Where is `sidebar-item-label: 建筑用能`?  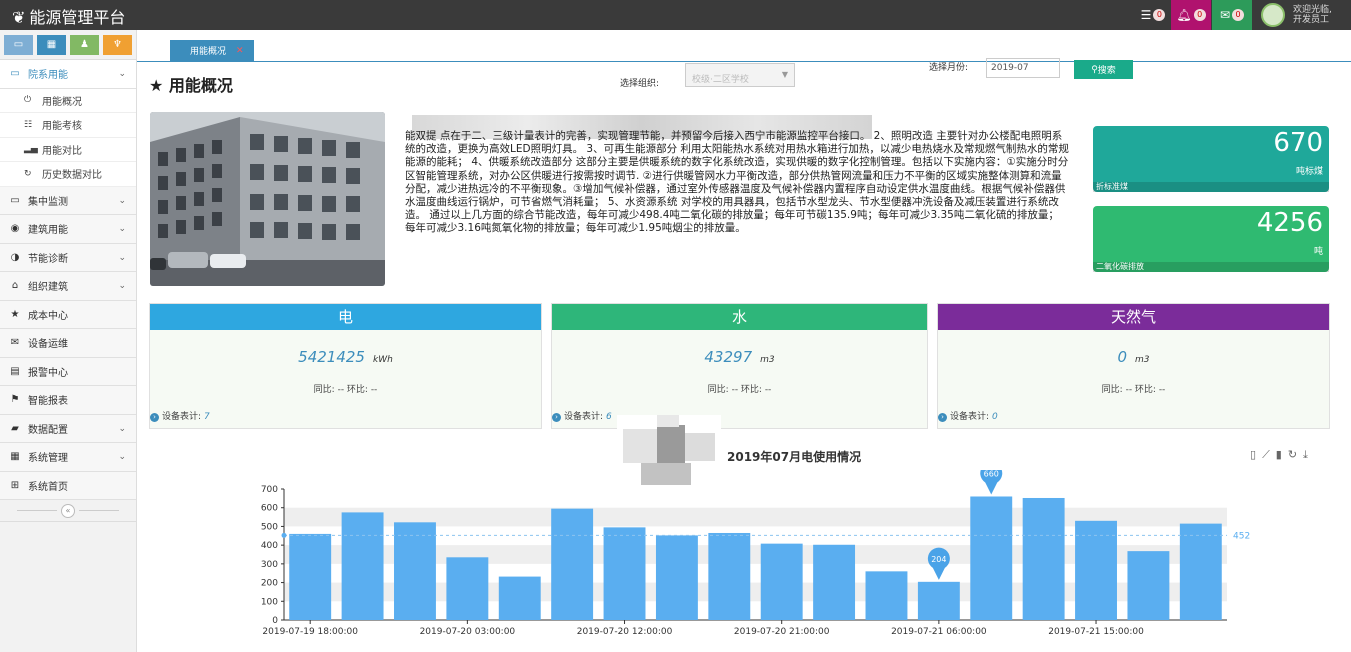 sidebar-item-label: 建筑用能 is located at coordinates (48, 231).